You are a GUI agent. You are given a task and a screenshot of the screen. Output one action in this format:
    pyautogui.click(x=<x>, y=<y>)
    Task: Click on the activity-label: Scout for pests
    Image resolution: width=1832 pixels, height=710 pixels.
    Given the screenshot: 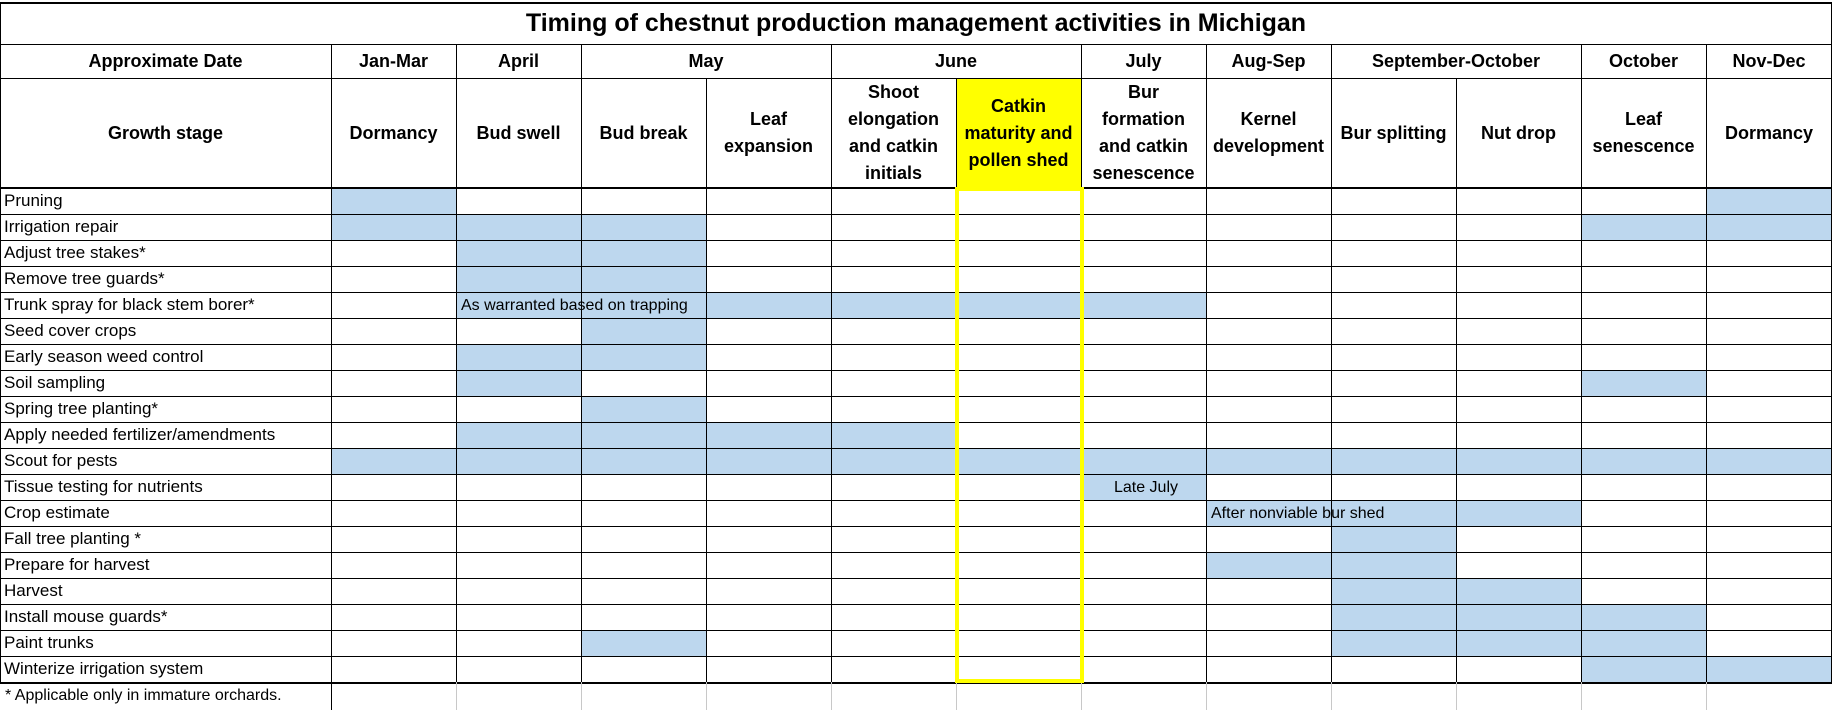 What is the action you would take?
    pyautogui.click(x=61, y=460)
    